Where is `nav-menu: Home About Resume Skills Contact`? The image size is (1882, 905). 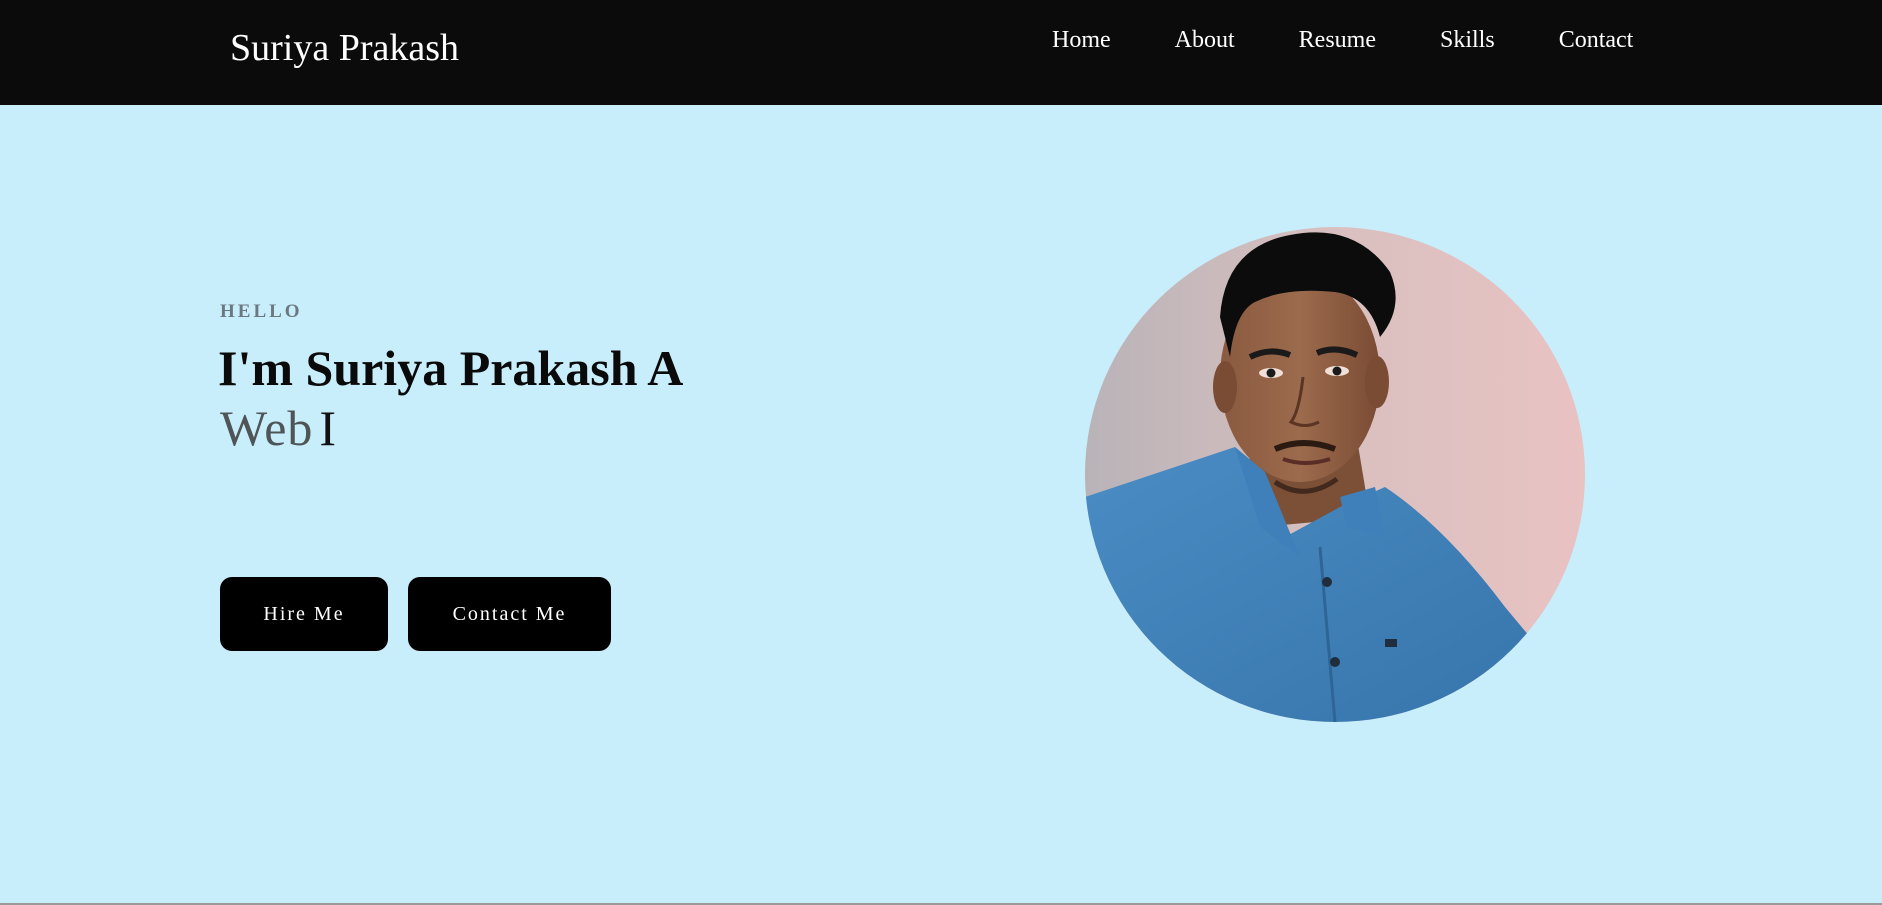
nav-menu: Home About Resume Skills Contact is located at coordinates (1342, 40).